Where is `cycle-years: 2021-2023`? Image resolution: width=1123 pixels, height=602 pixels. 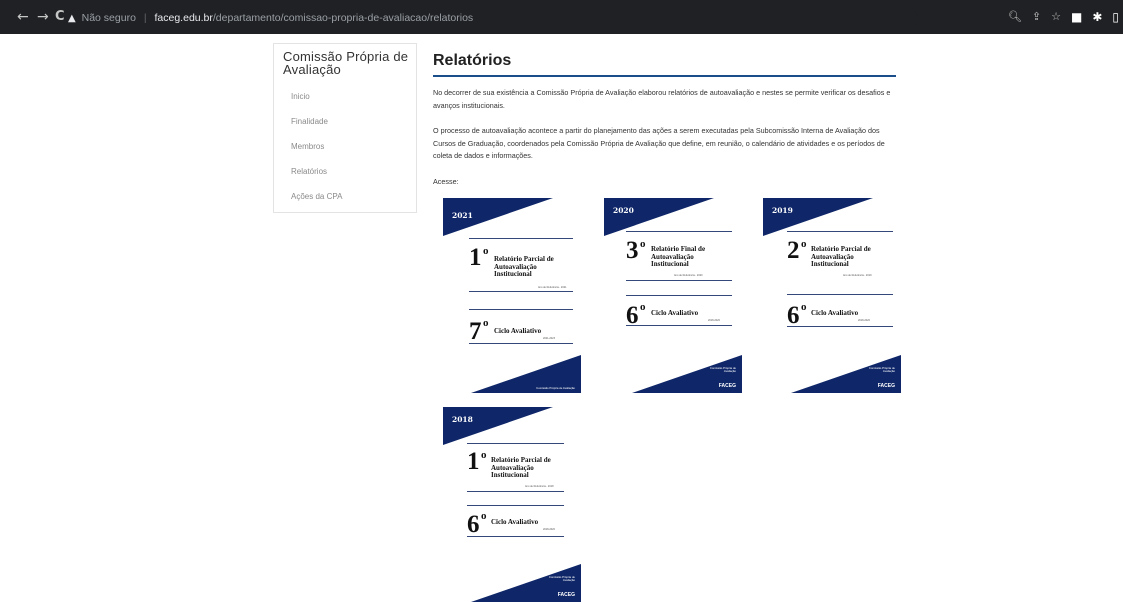
cycle-years: 2021-2023 is located at coordinates (549, 338).